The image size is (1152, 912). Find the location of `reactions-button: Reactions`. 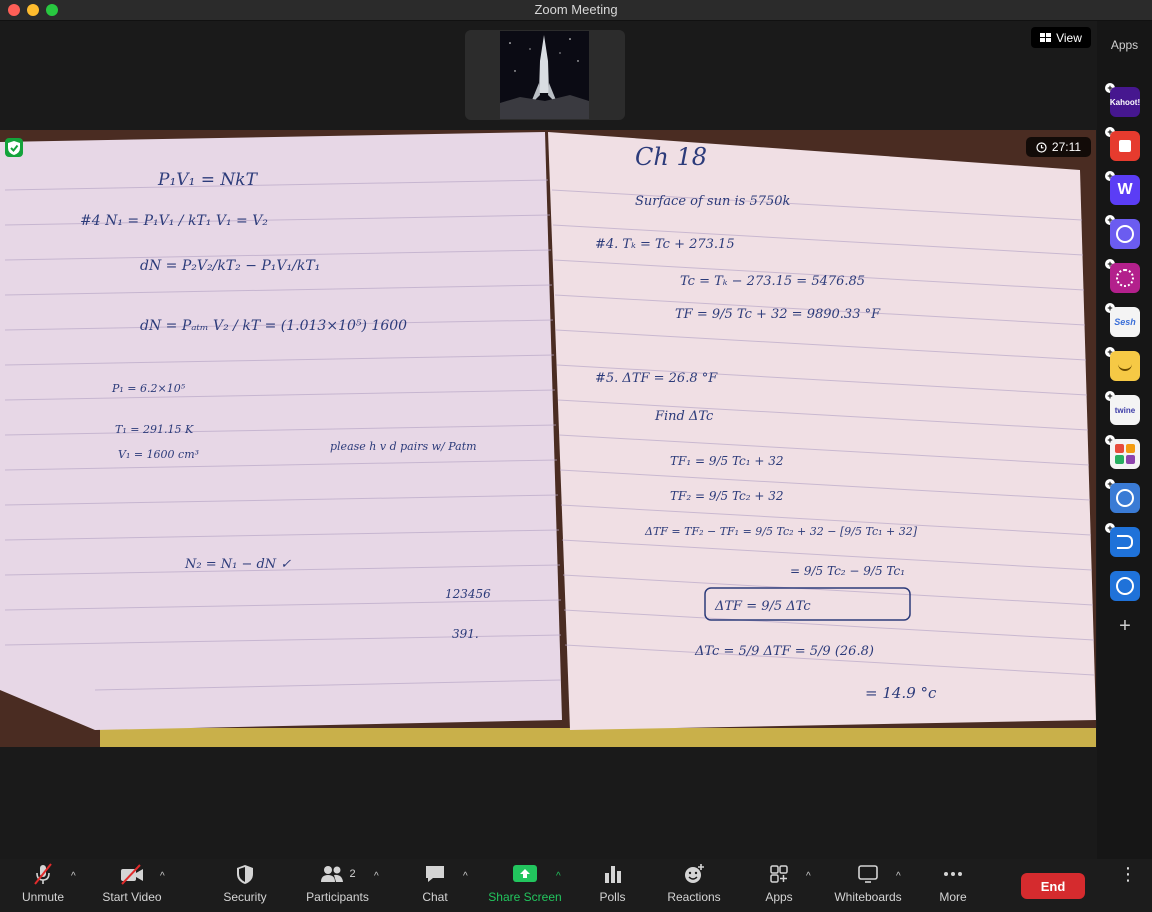

reactions-button: Reactions is located at coordinates (694, 885).